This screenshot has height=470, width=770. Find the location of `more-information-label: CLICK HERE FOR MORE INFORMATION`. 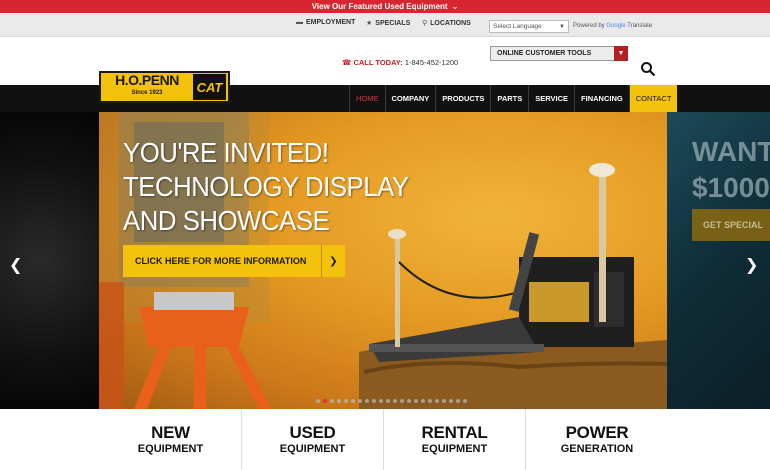

more-information-label: CLICK HERE FOR MORE INFORMATION is located at coordinates (221, 261).